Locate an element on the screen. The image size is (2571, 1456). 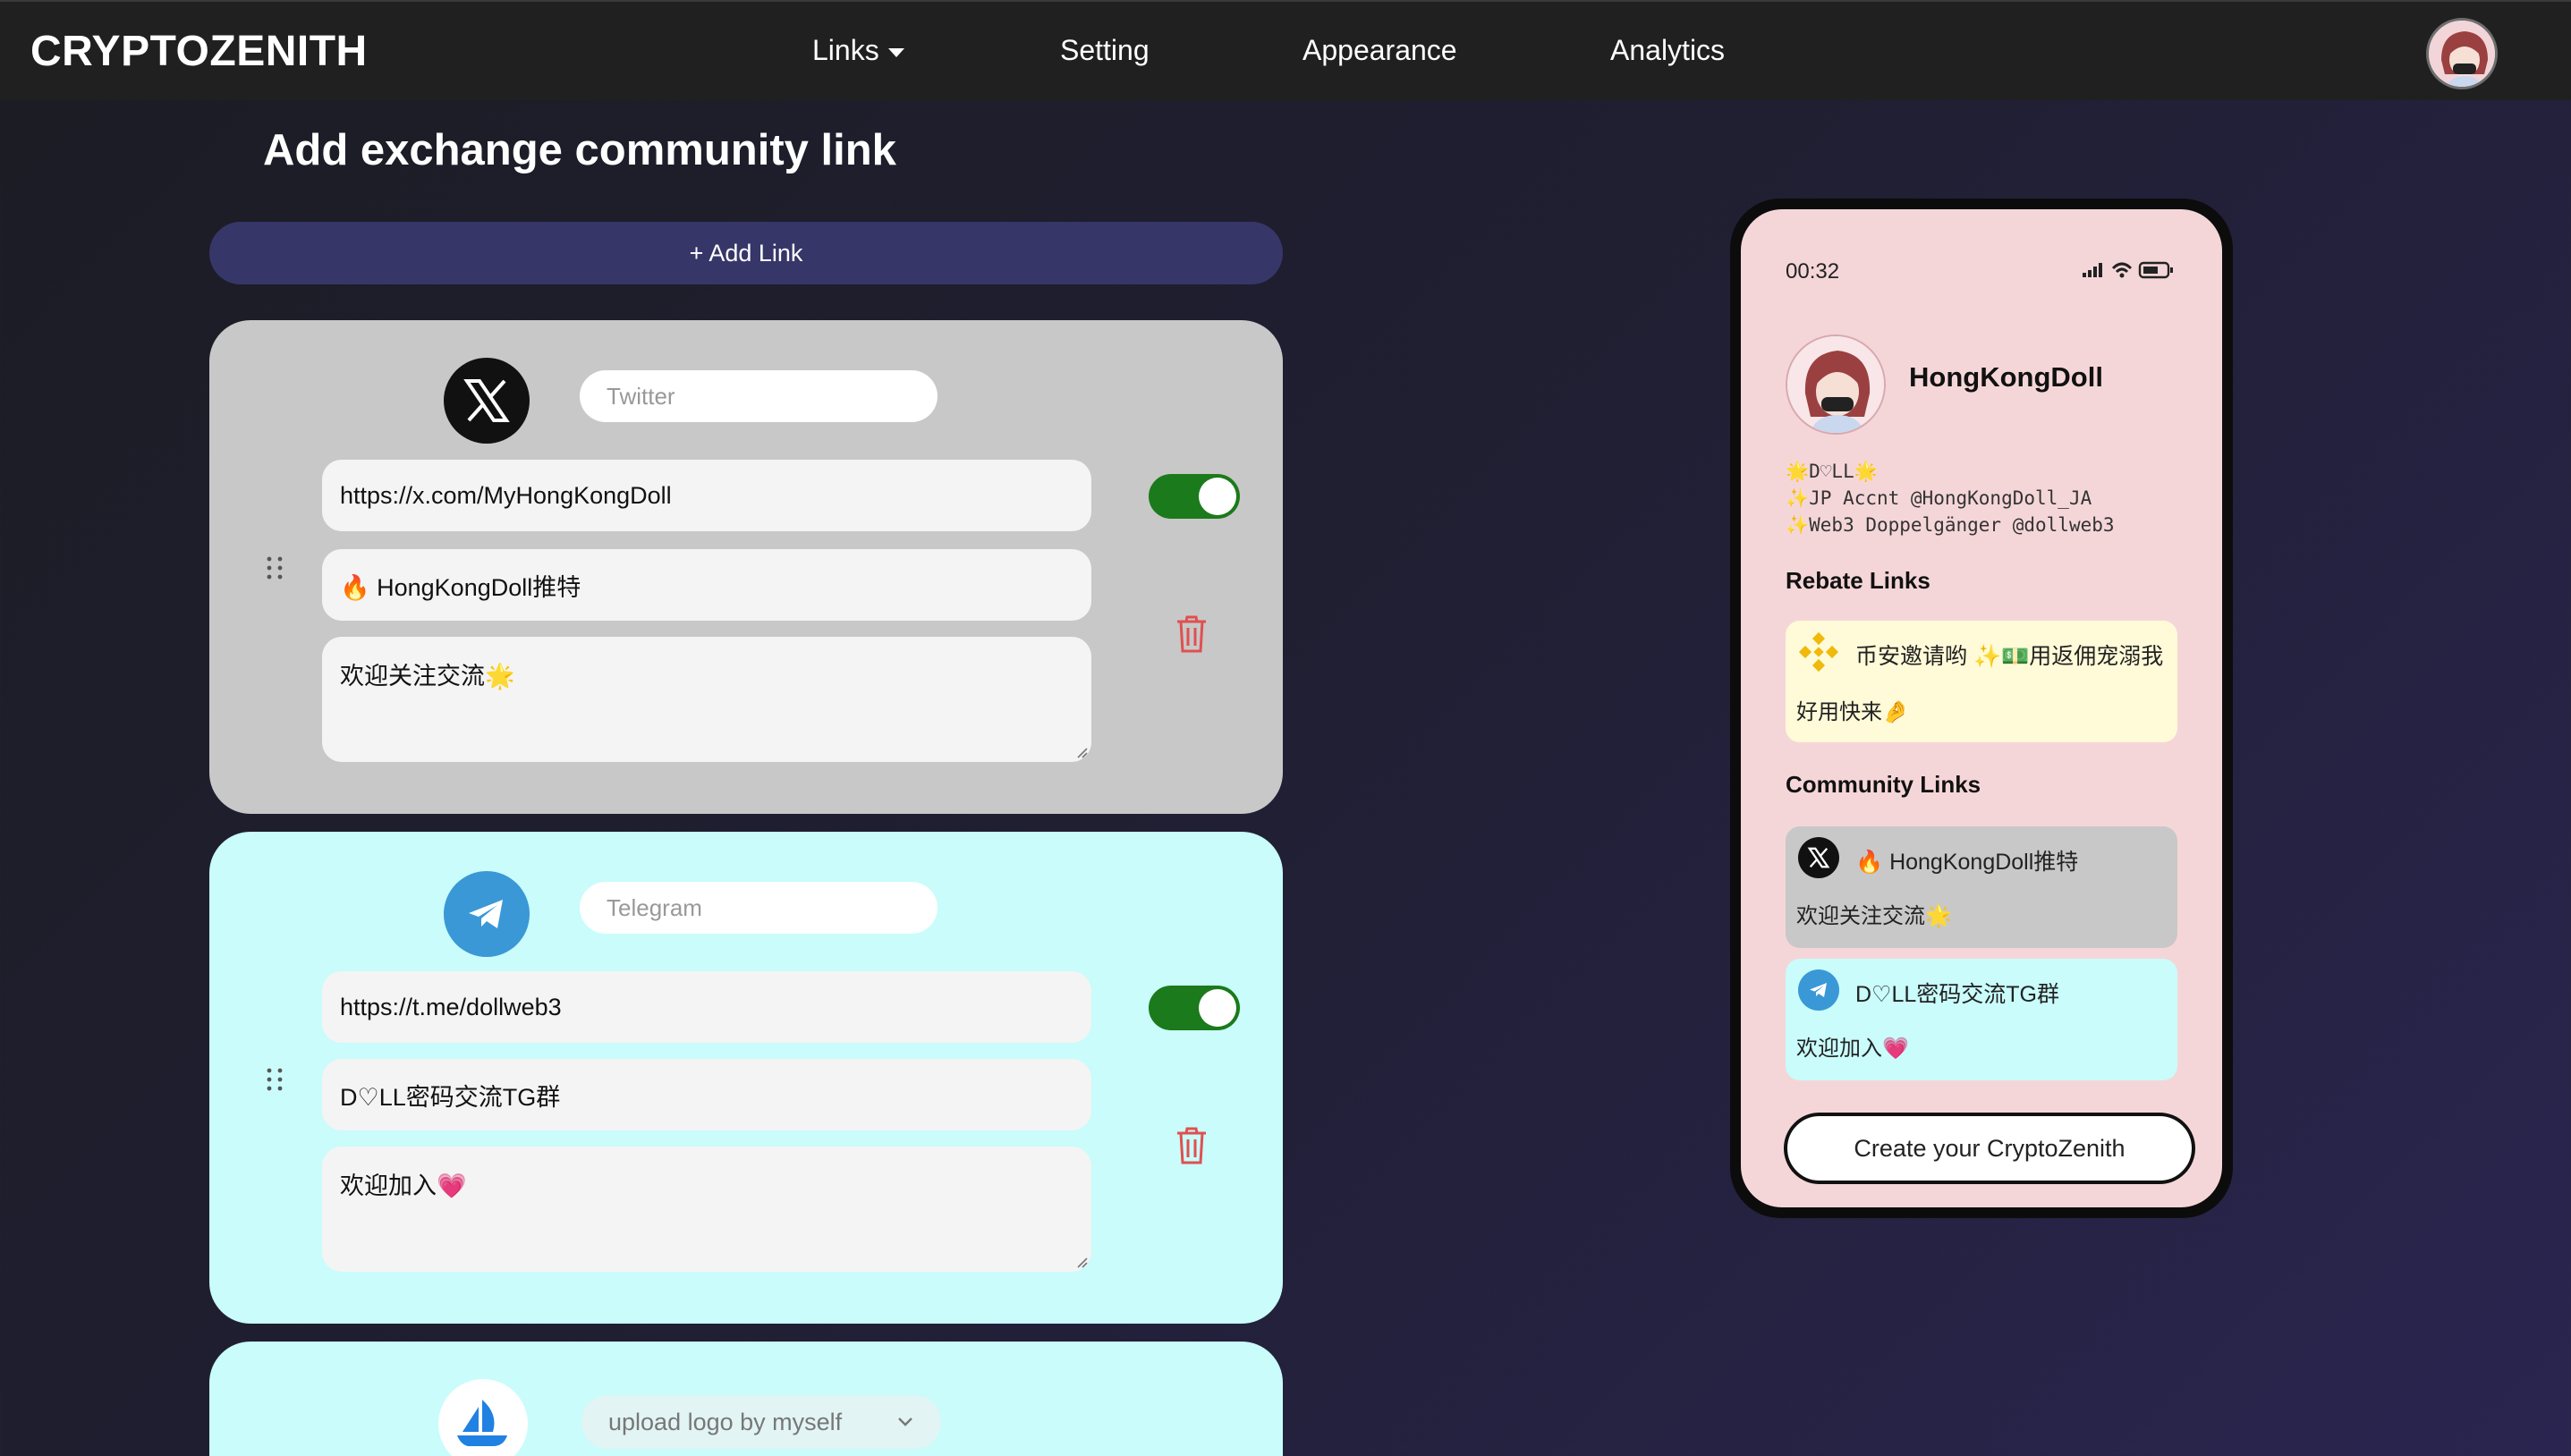
link-url-input: https://x.com/MyHongKongDoll is located at coordinates (706, 496).